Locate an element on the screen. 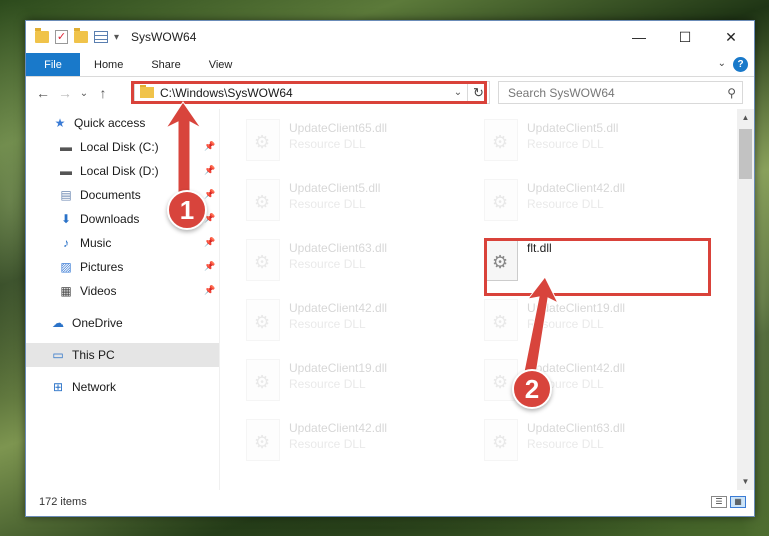 The image size is (769, 536). sidebar-item-label: Pictures is located at coordinates (102, 267).